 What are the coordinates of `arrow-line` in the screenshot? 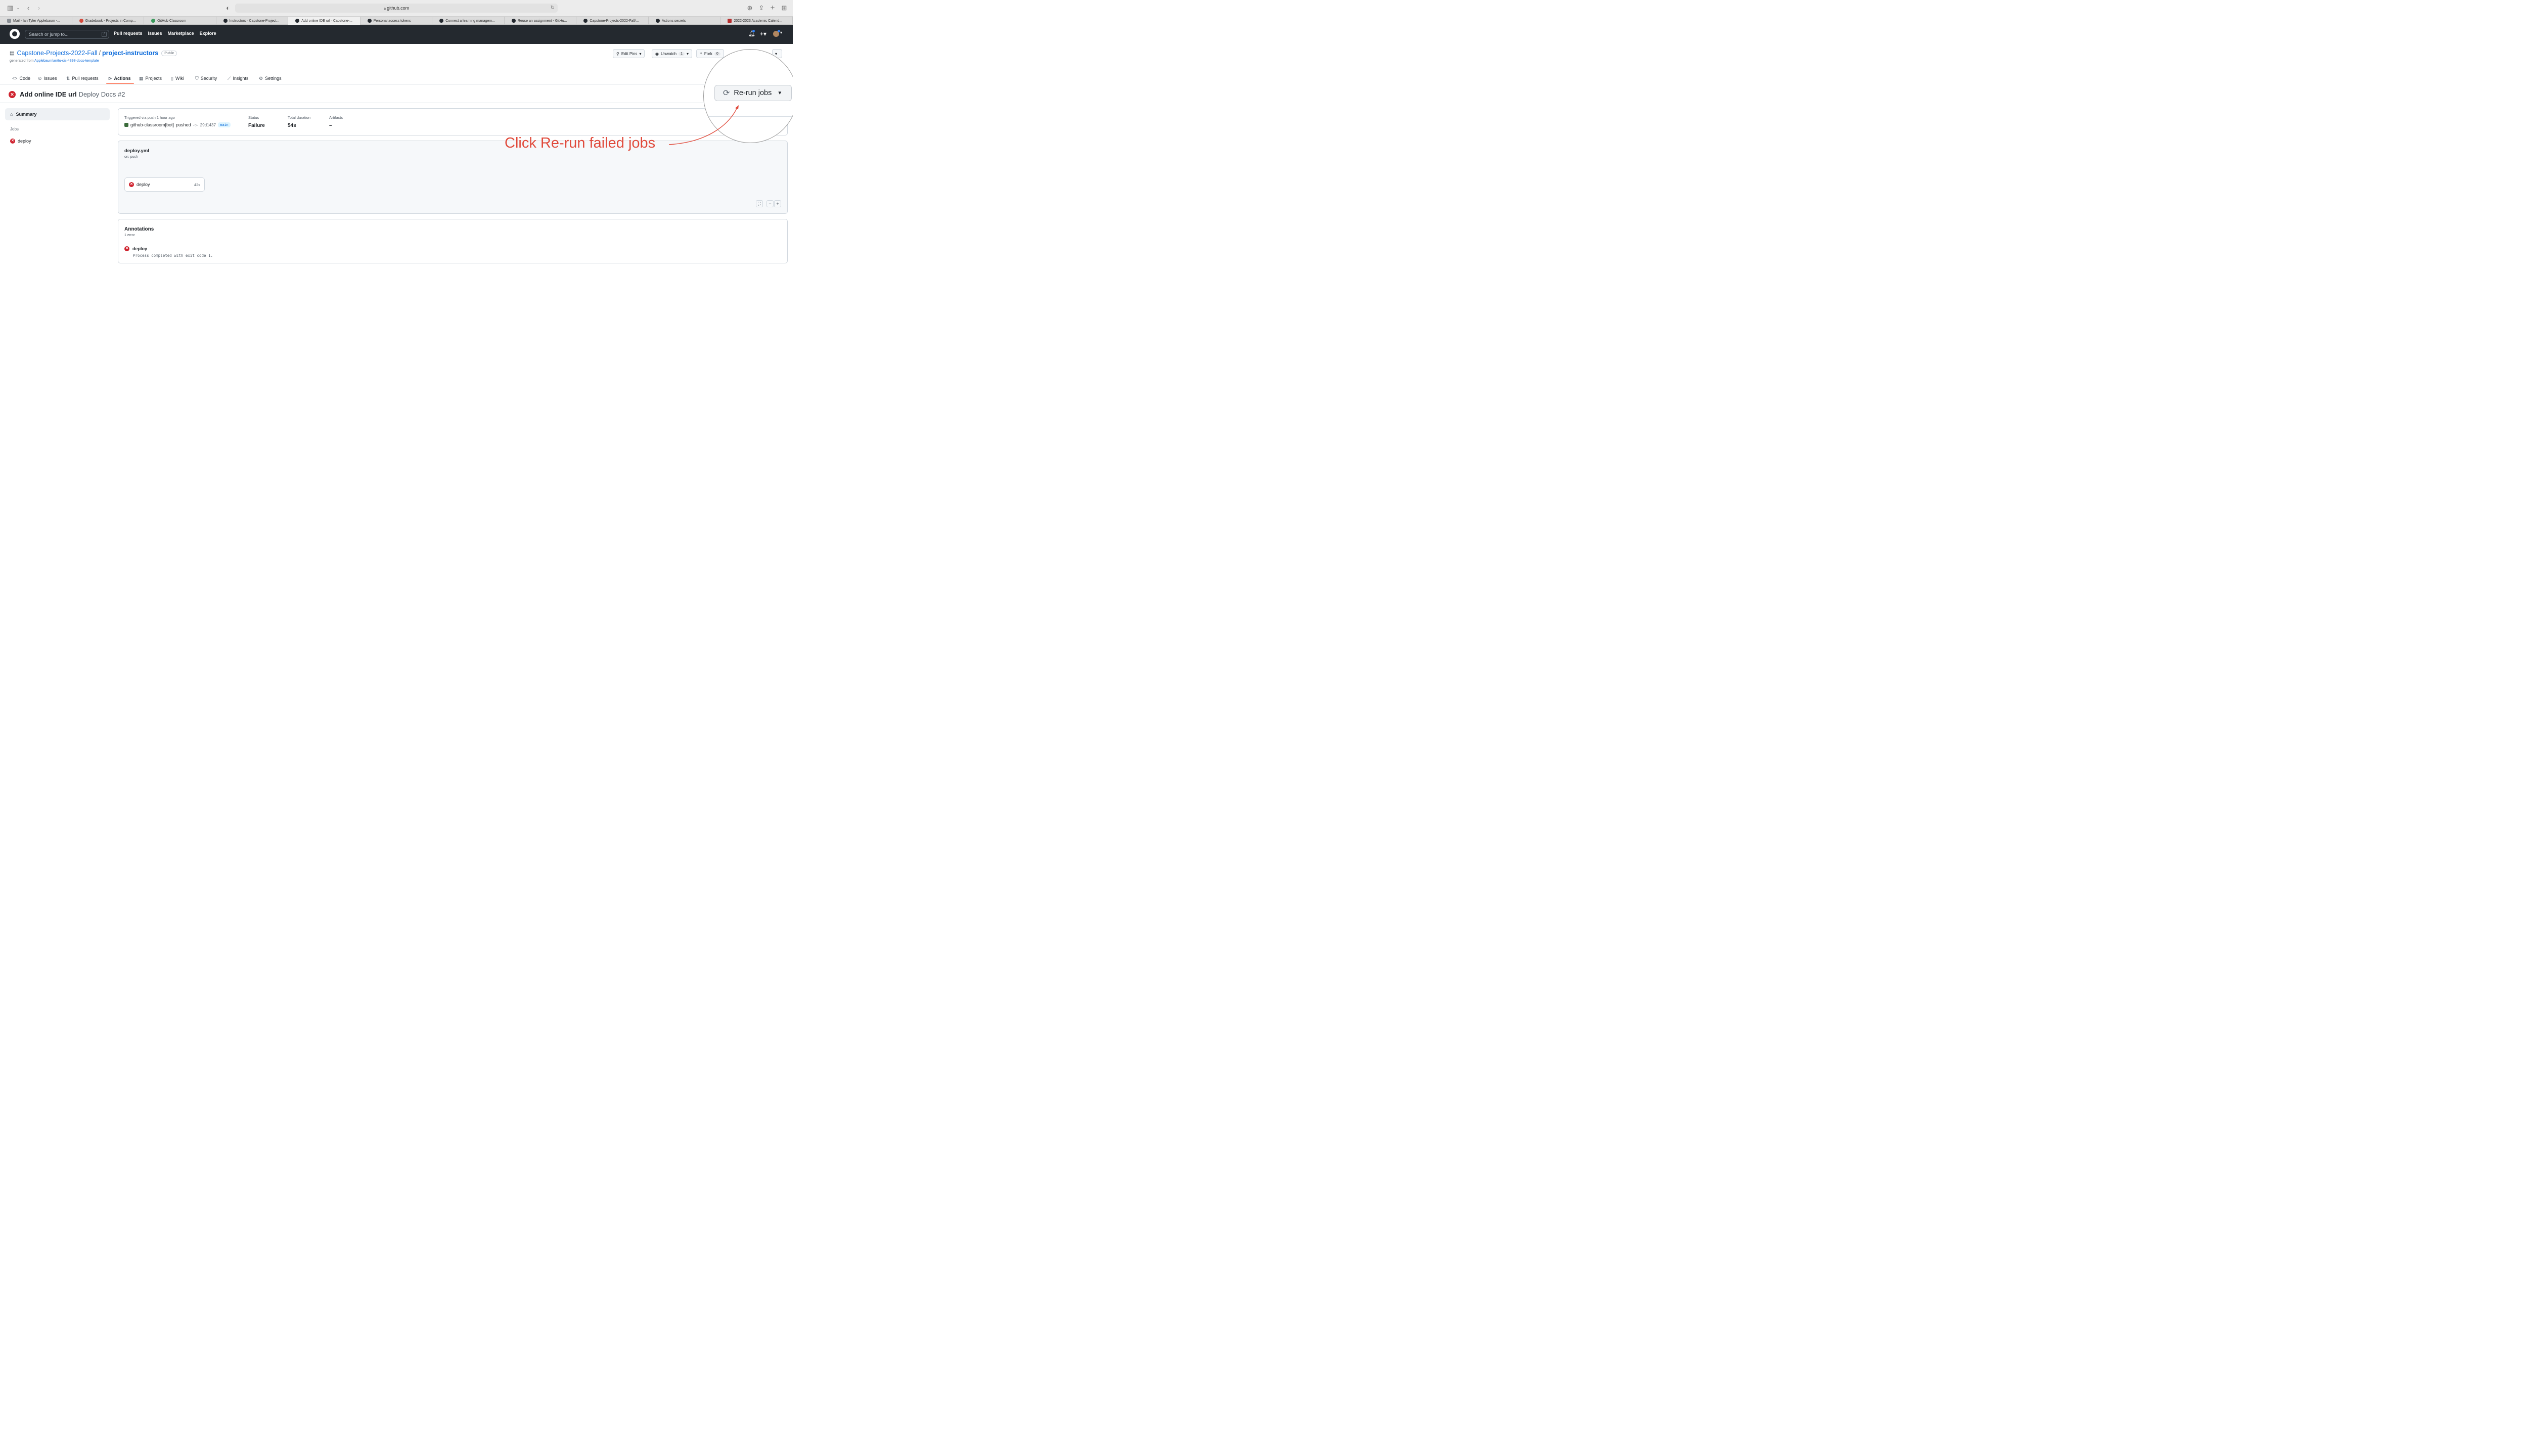 It's located at (703, 126).